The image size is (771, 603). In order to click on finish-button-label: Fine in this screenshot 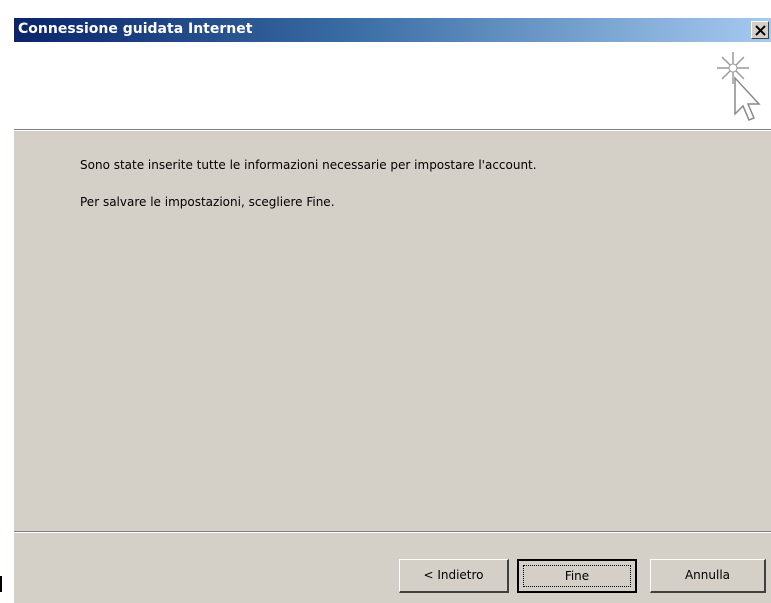, I will do `click(577, 576)`.